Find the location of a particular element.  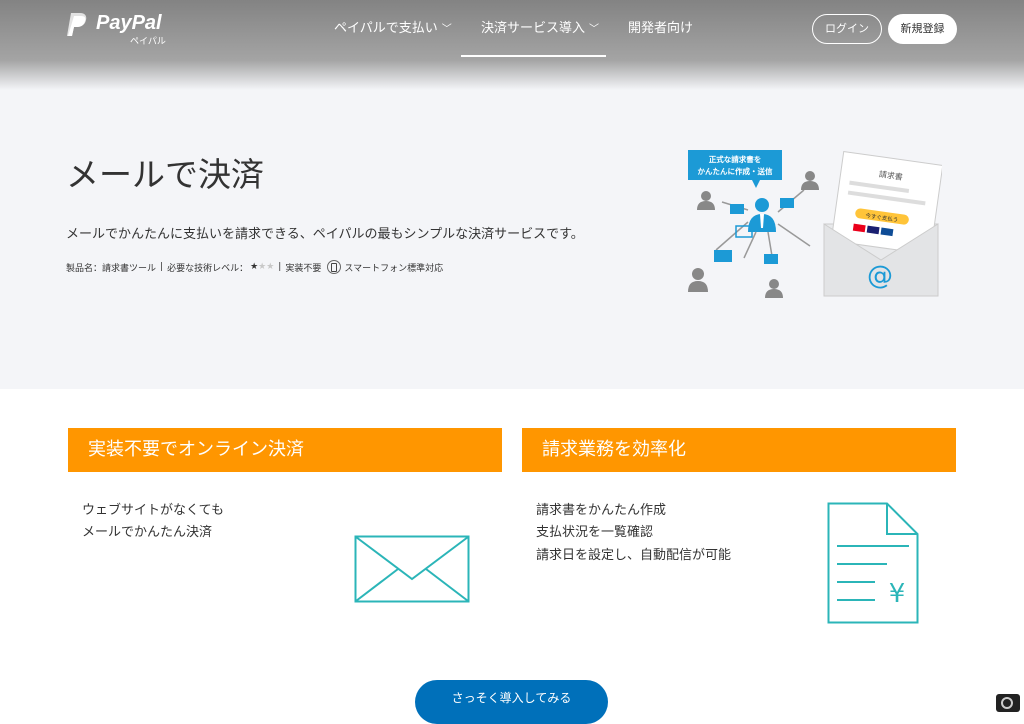

nav-label: 開発者向け is located at coordinates (661, 28).